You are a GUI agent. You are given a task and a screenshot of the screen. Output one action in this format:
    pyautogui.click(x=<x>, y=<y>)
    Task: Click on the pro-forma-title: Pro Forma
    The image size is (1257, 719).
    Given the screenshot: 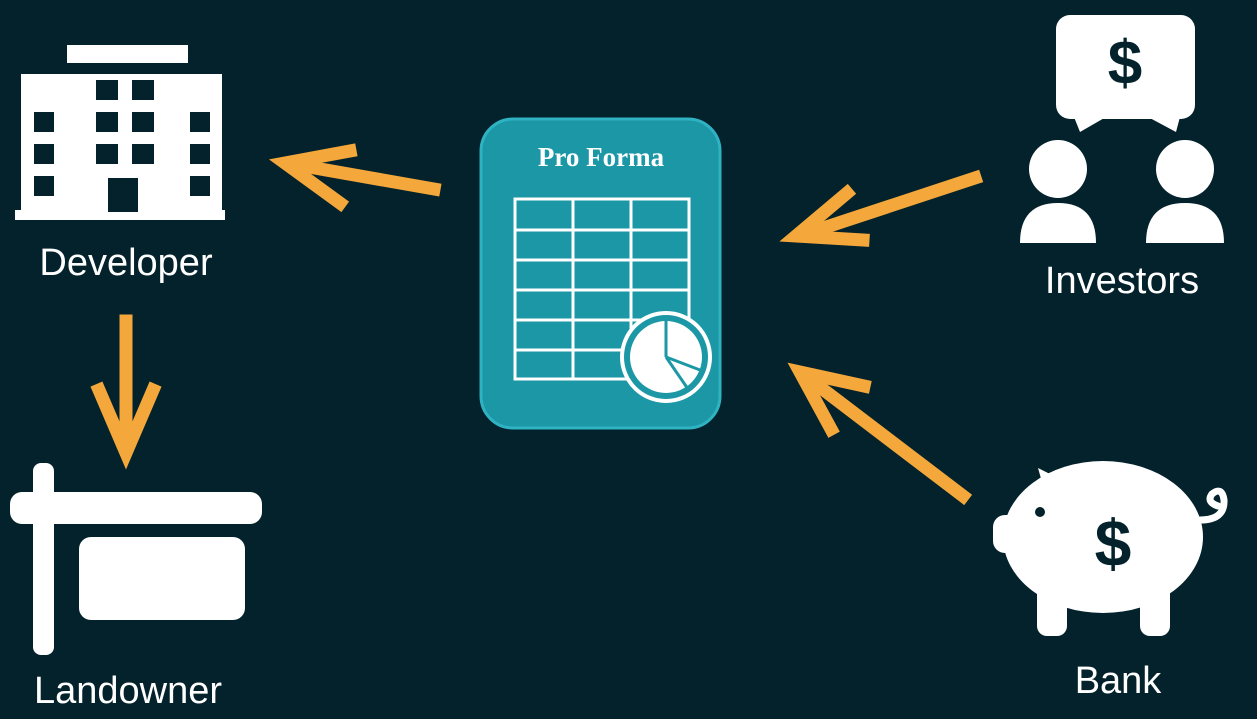 What is the action you would take?
    pyautogui.click(x=601, y=157)
    